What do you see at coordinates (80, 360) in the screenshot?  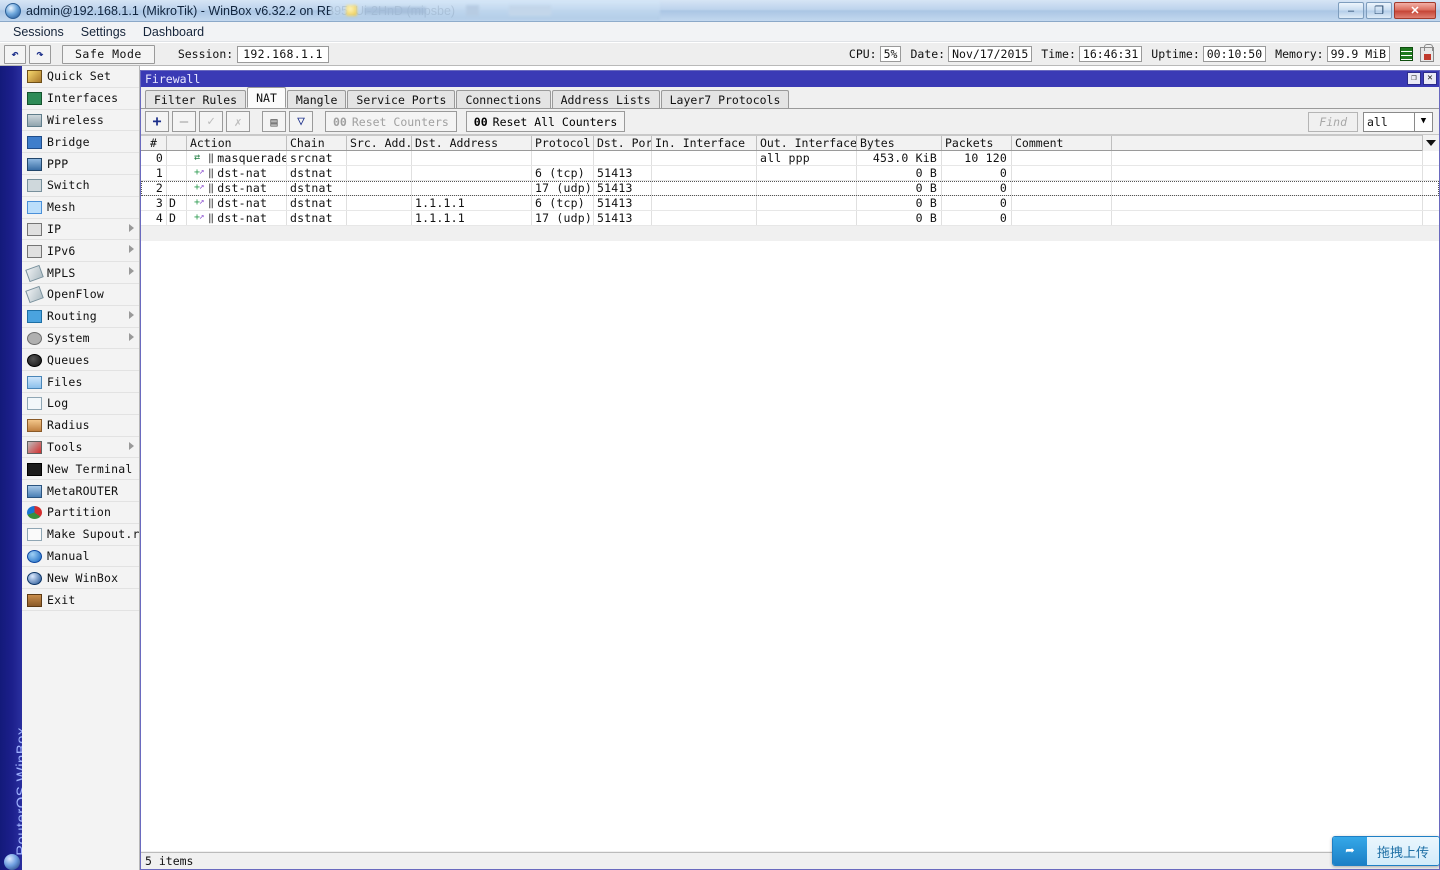 I see `sidebar-item-queues: Queues` at bounding box center [80, 360].